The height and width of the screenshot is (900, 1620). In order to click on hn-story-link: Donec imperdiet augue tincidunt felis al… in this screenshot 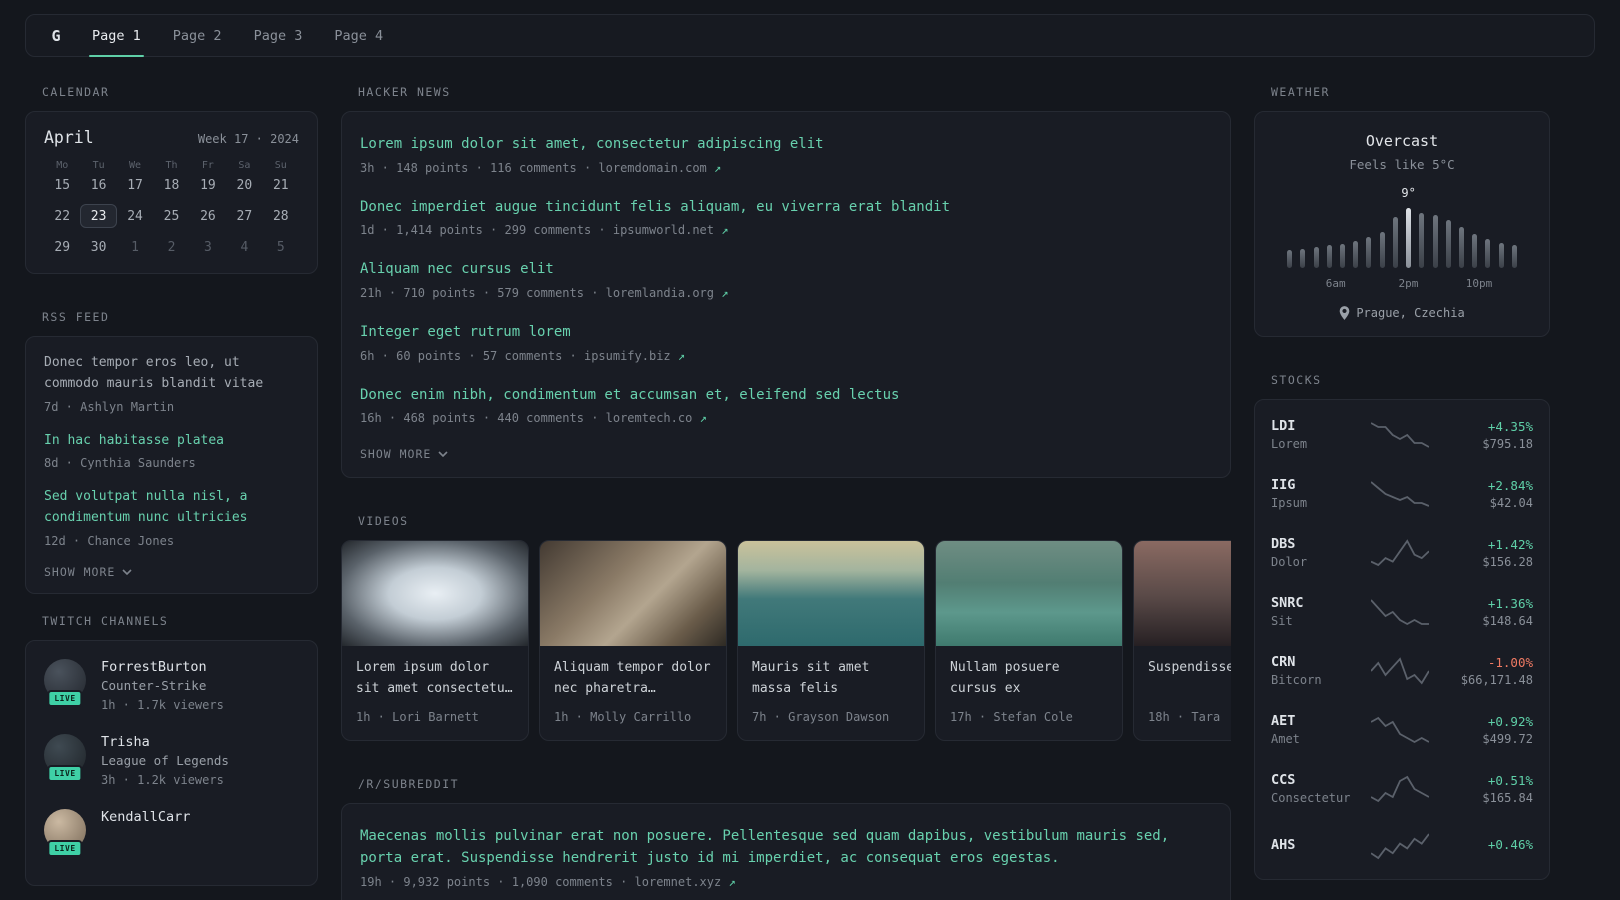, I will do `click(786, 208)`.